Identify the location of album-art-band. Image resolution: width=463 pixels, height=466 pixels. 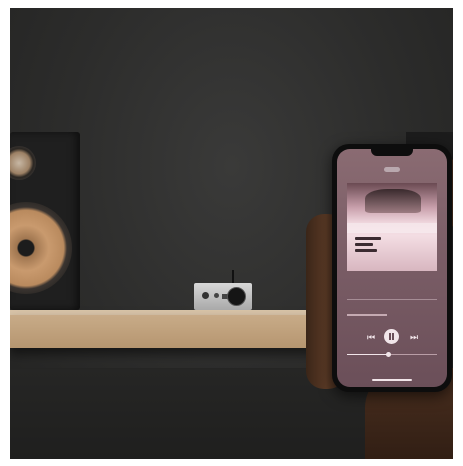
(392, 228).